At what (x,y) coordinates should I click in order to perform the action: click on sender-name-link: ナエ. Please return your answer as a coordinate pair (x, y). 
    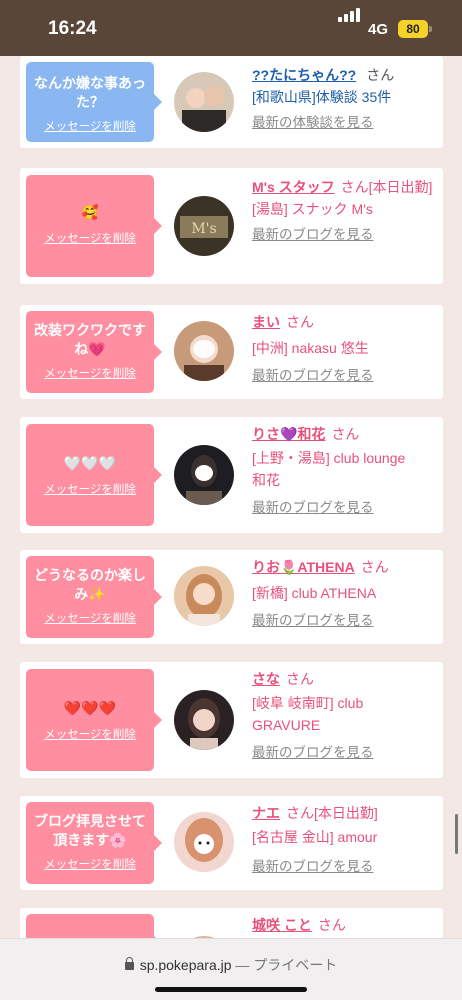
    Looking at the image, I should click on (266, 813).